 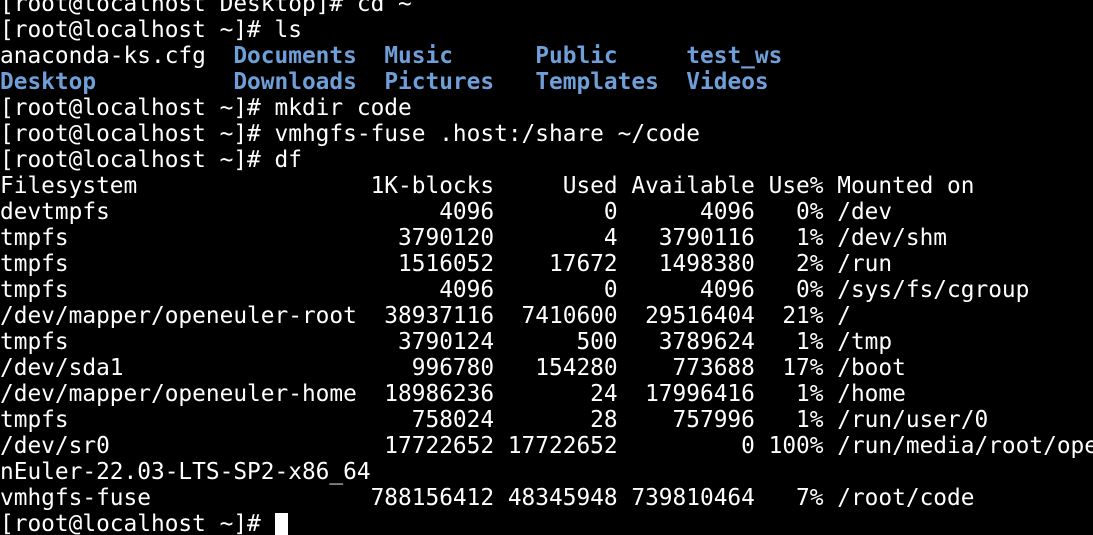 I want to click on terminal-line: tmpfs 1516052 17672 1498380 2% /run, so click(x=546, y=264).